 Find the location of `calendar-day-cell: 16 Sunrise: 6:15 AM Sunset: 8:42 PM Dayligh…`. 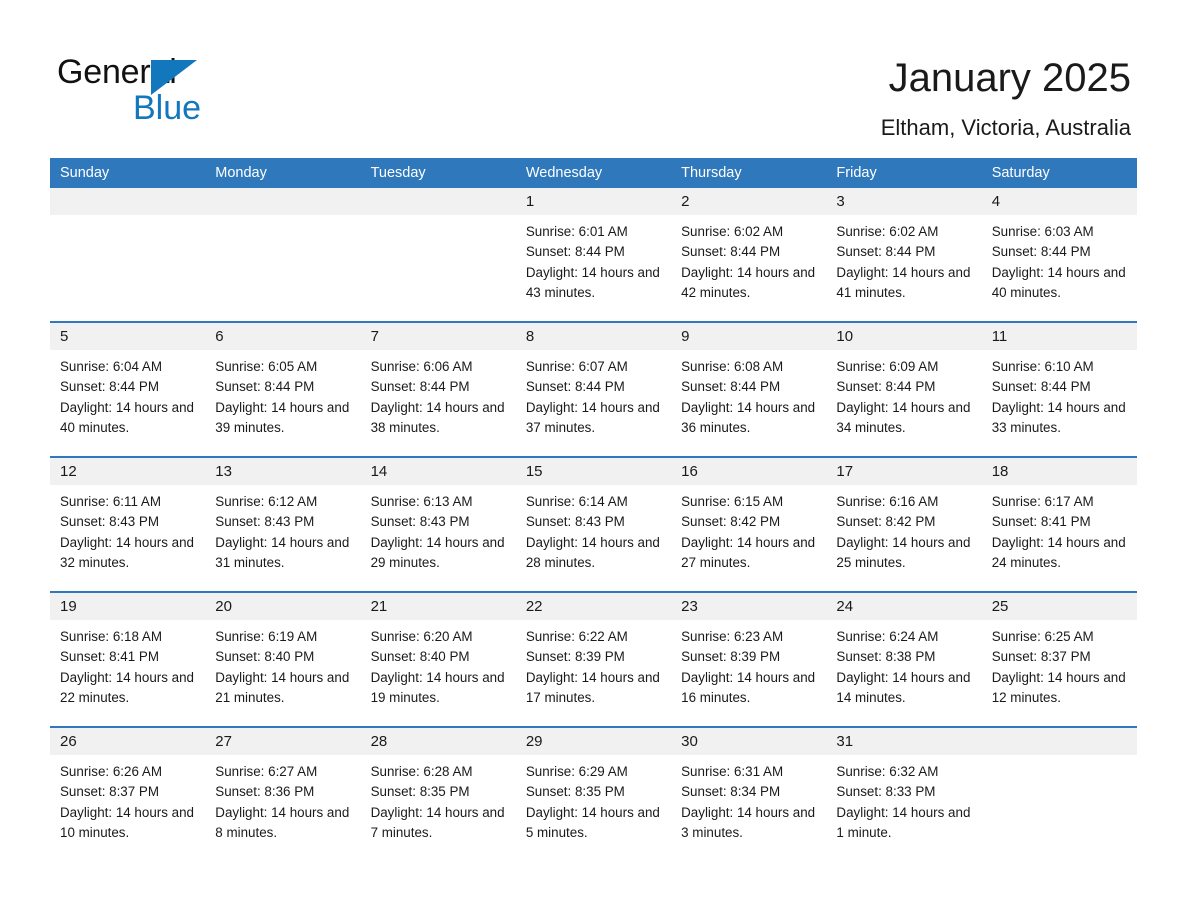

calendar-day-cell: 16 Sunrise: 6:15 AM Sunset: 8:42 PM Dayligh… is located at coordinates (749, 524).